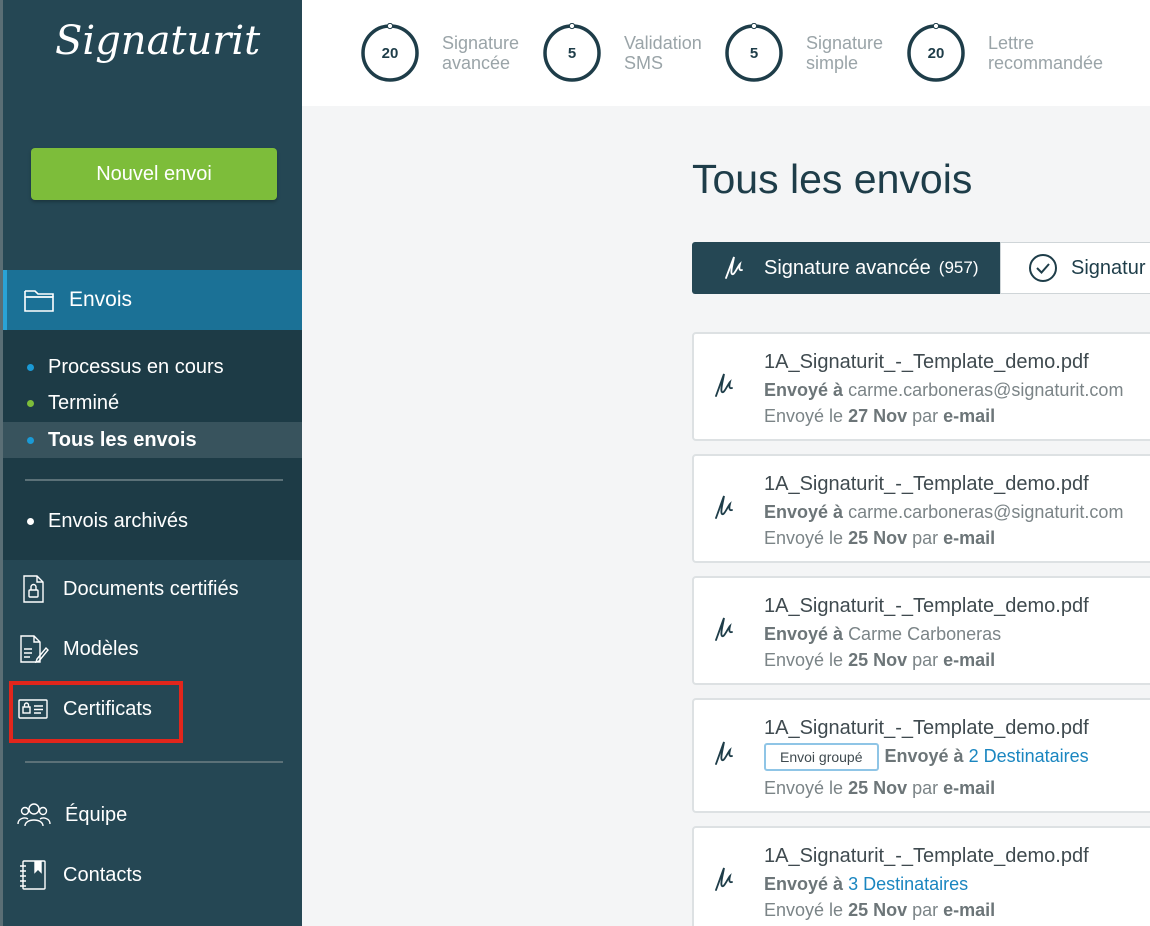 This screenshot has width=1150, height=926. I want to click on sidebar-item-envois: Envois, so click(152, 300).